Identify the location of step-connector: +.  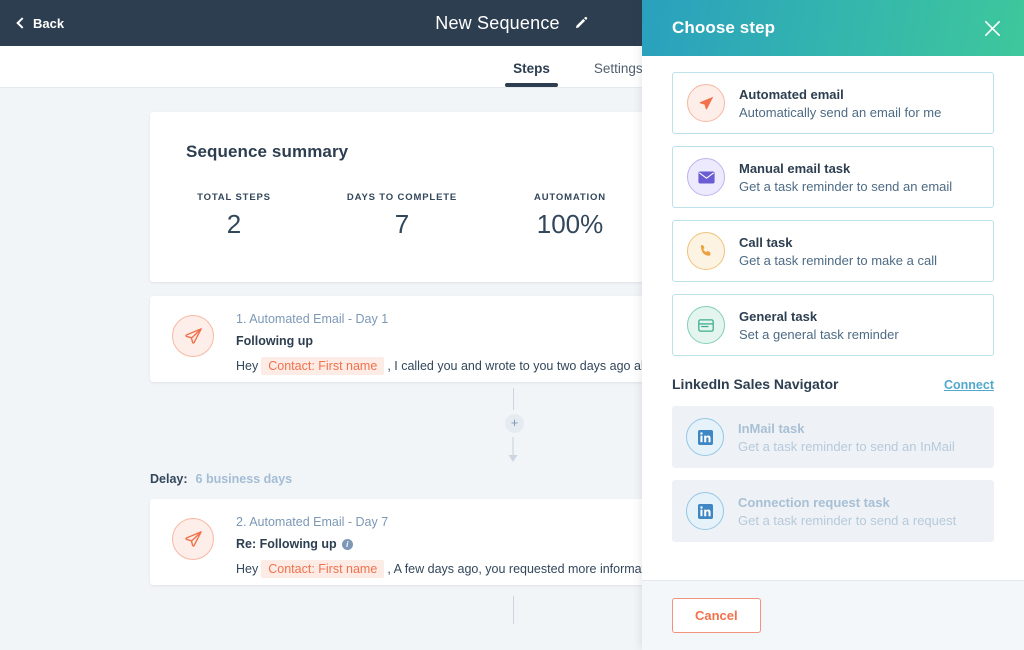
(514, 425).